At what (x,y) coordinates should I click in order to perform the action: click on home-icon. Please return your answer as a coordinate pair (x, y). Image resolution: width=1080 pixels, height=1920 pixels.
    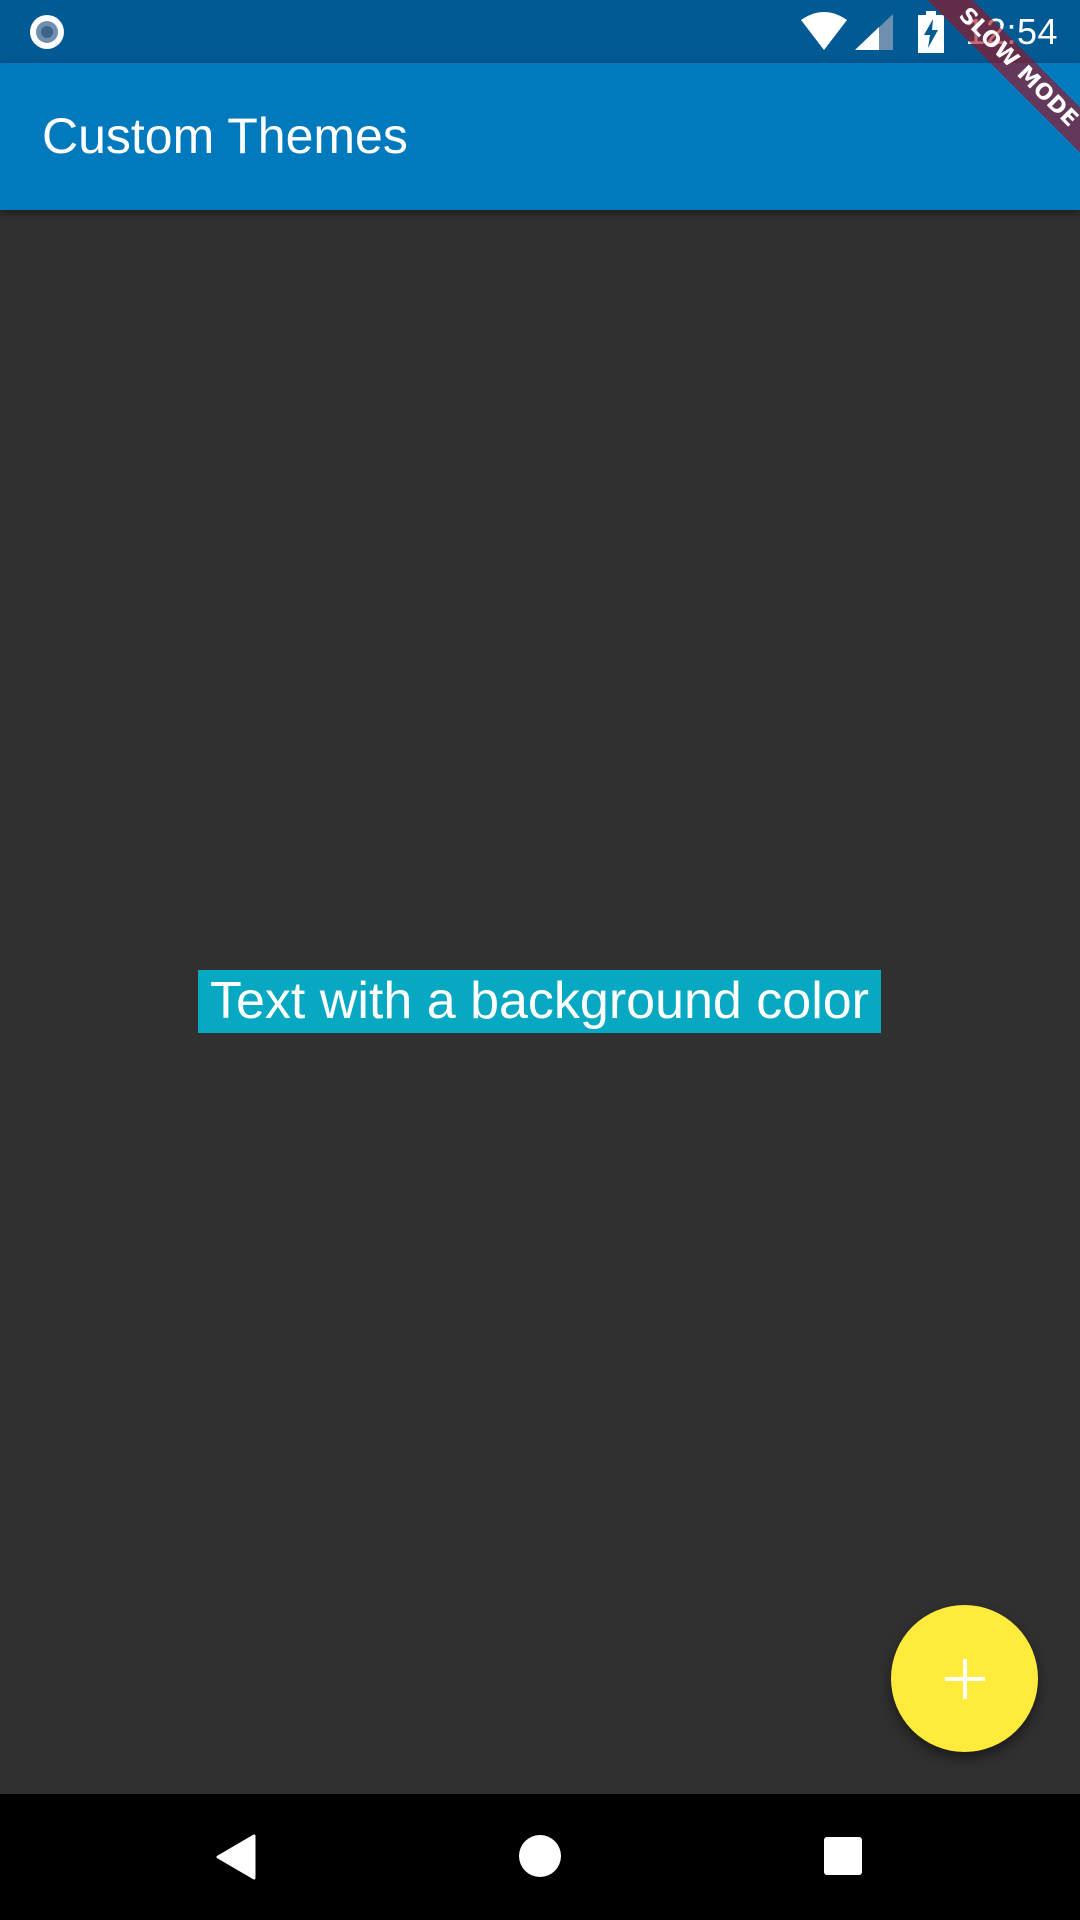
    Looking at the image, I should click on (540, 1856).